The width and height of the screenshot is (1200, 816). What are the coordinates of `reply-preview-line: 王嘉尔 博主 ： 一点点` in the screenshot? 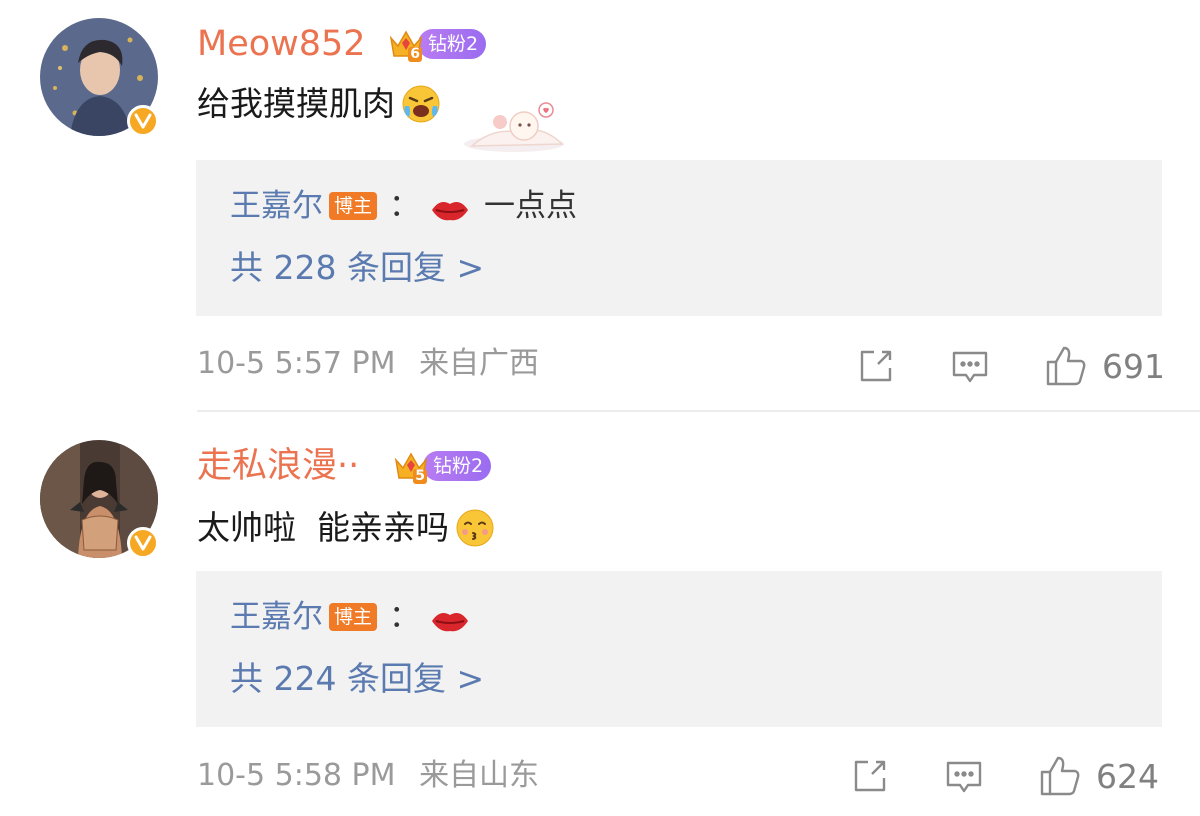 It's located at (403, 206).